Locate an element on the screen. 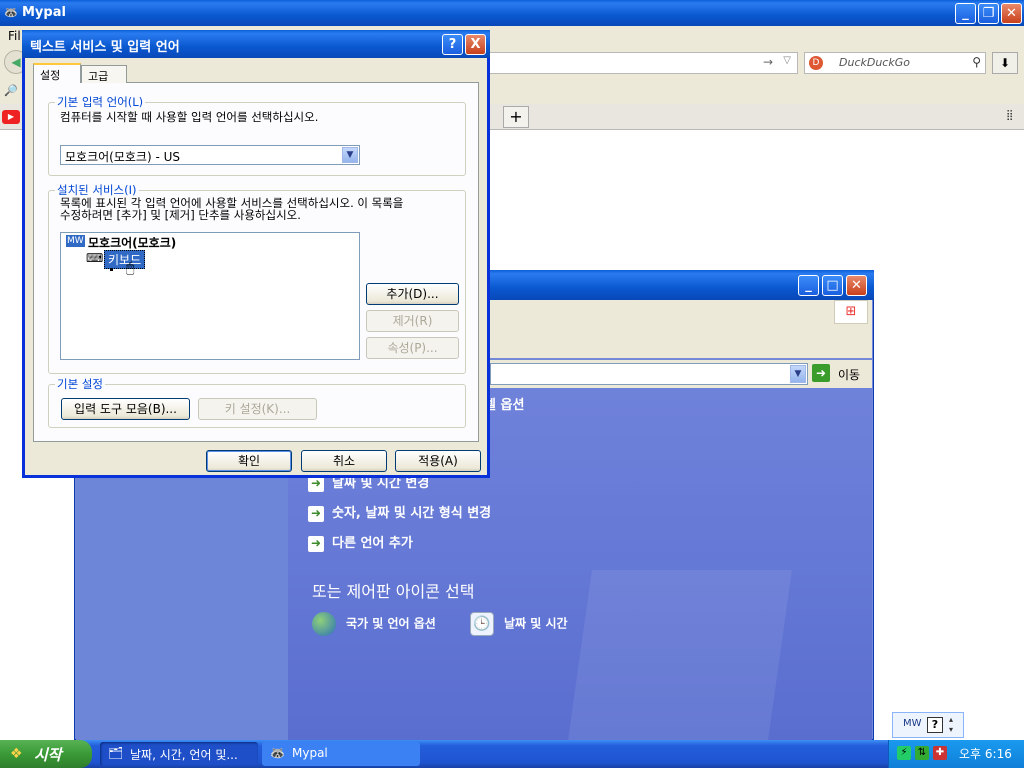 The image size is (1024, 768). tree-bullet is located at coordinates (111, 269).